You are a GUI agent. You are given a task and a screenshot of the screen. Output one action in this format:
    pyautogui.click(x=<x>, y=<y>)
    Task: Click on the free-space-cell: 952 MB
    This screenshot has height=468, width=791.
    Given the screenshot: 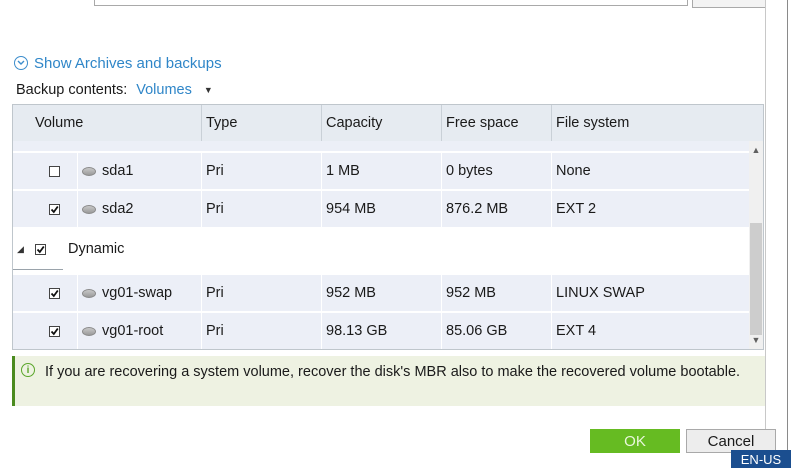 What is the action you would take?
    pyautogui.click(x=494, y=293)
    